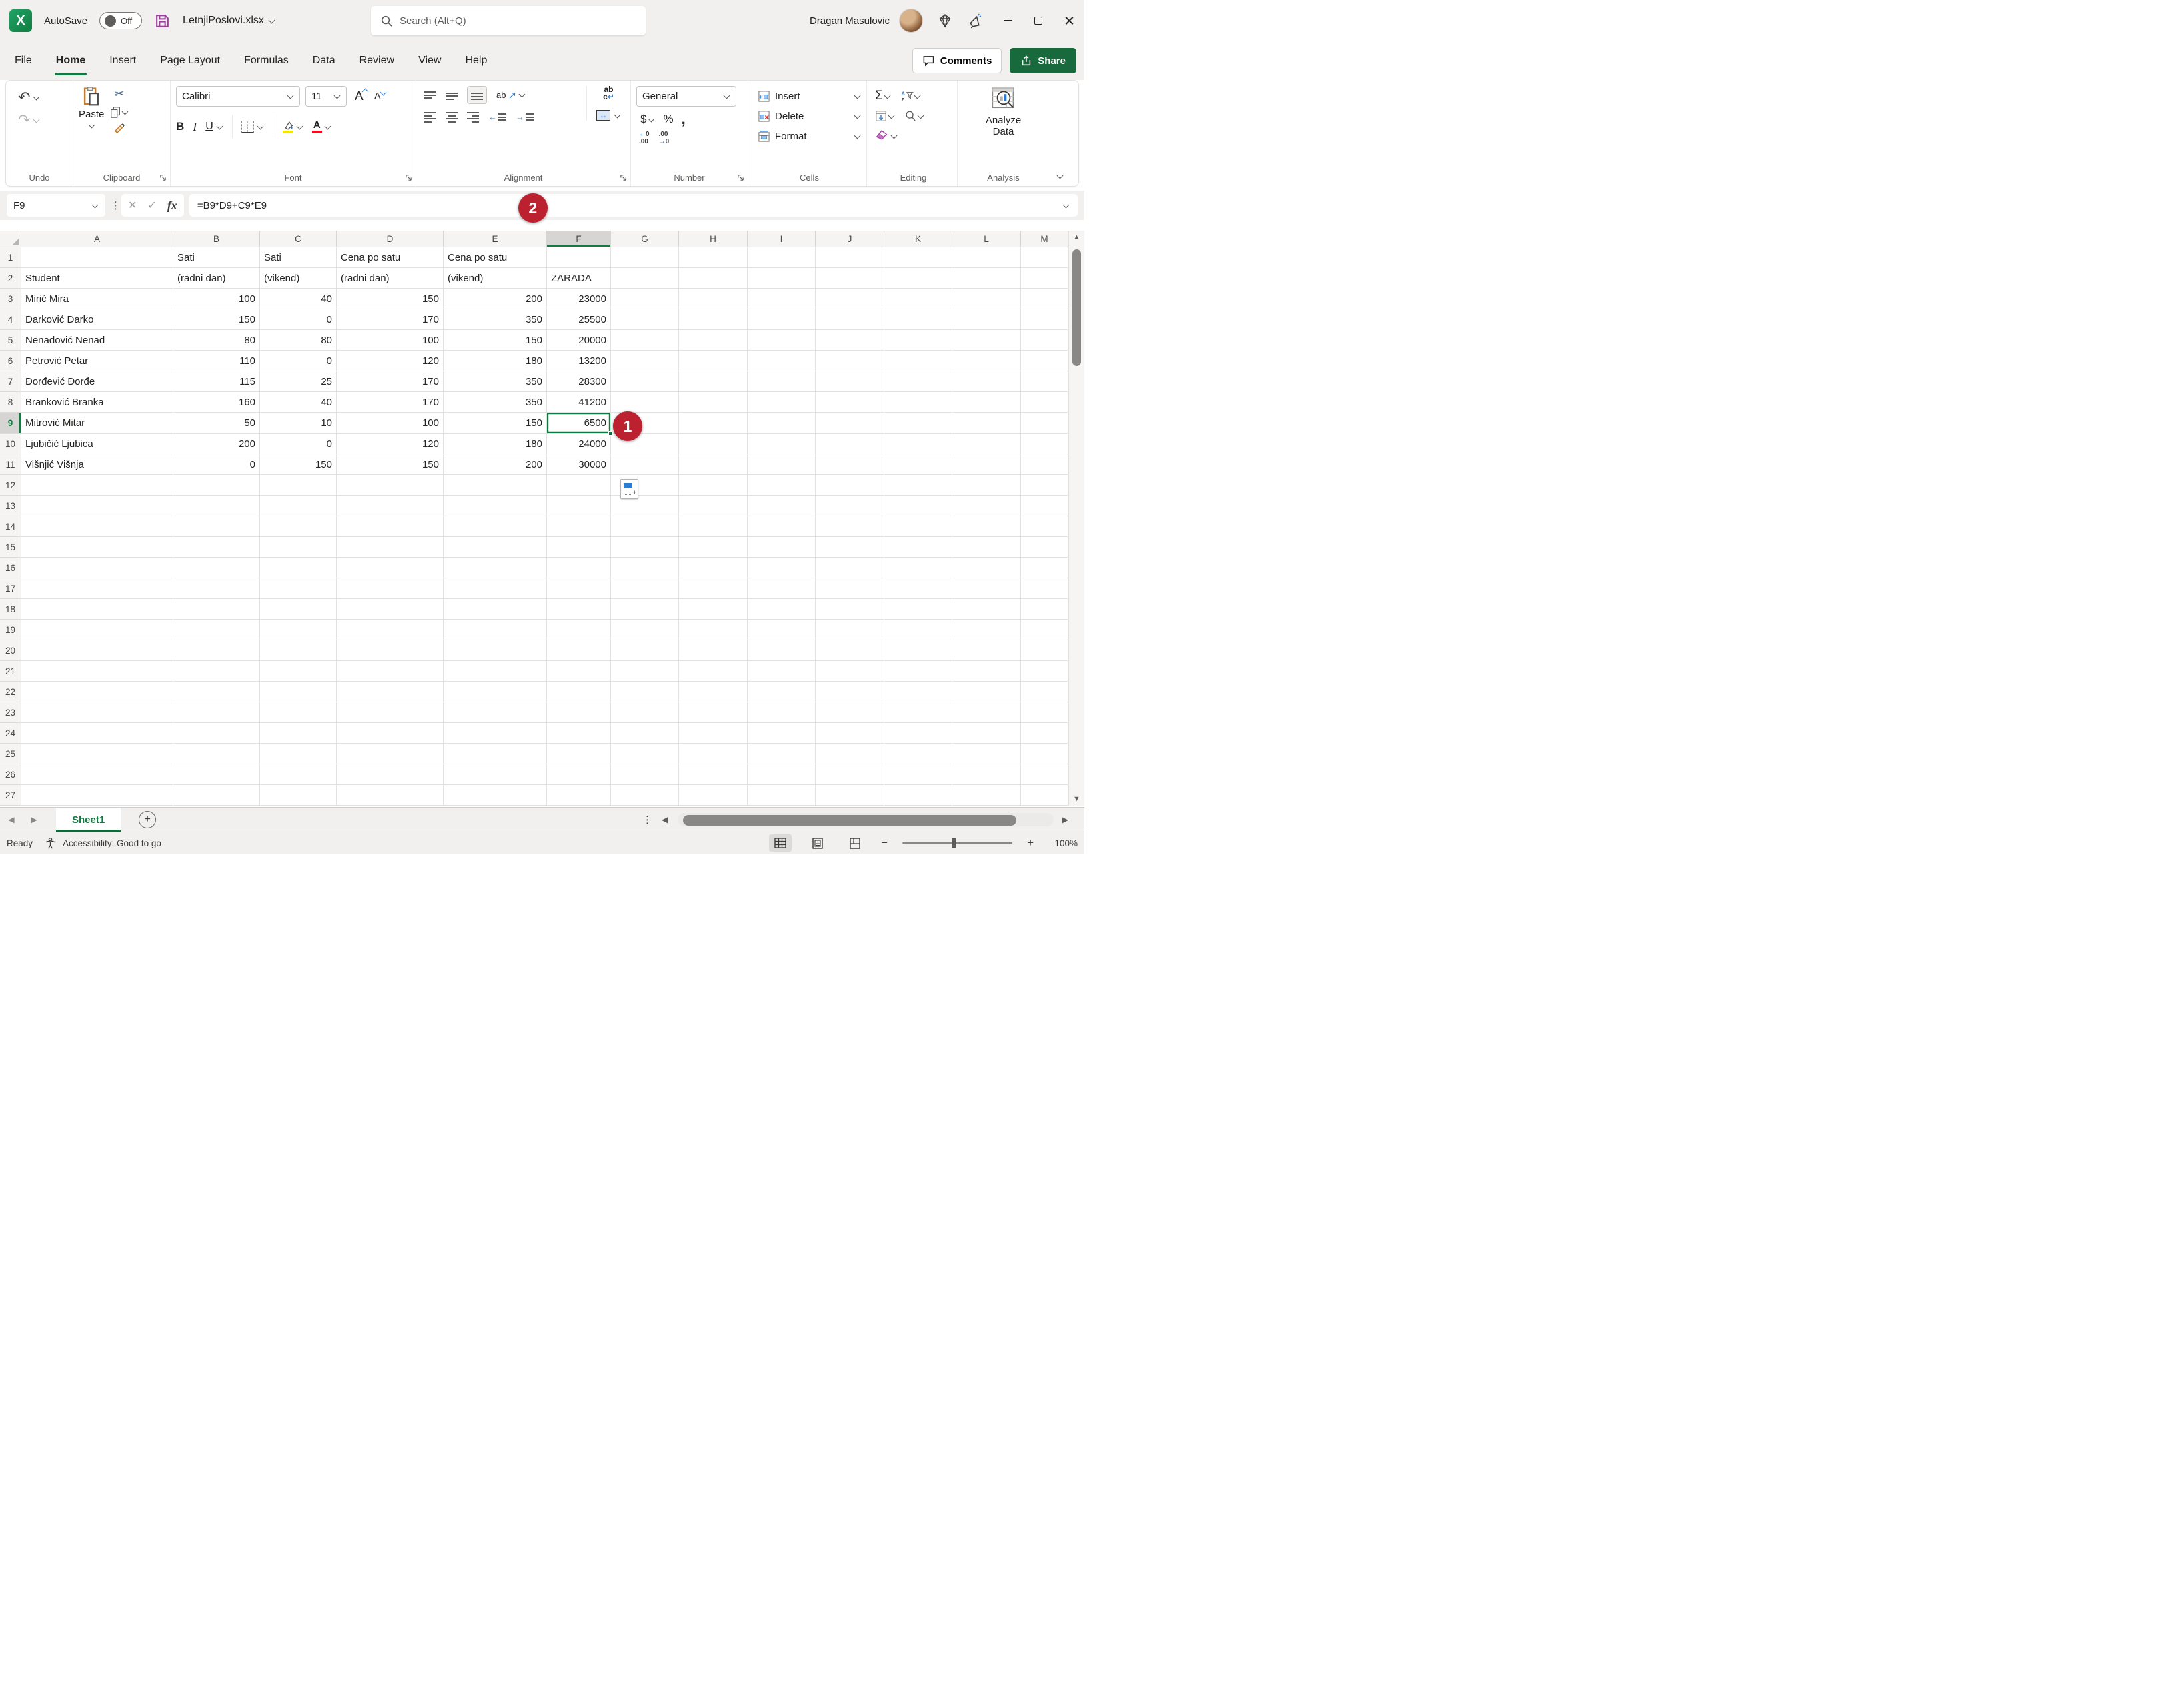 This screenshot has height=1708, width=2169. Describe the element at coordinates (850, 319) in the screenshot. I see `cell-J4` at that location.